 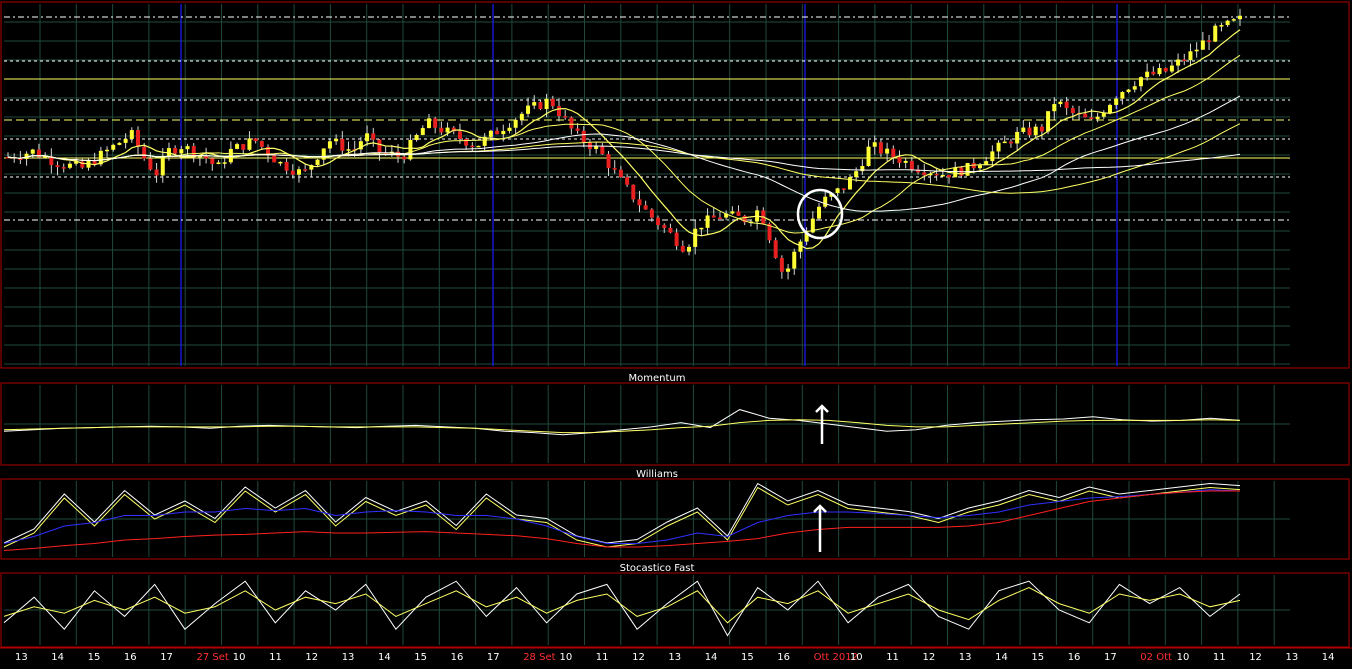 What do you see at coordinates (1156, 657) in the screenshot?
I see `x-tick-label: 02 Ott` at bounding box center [1156, 657].